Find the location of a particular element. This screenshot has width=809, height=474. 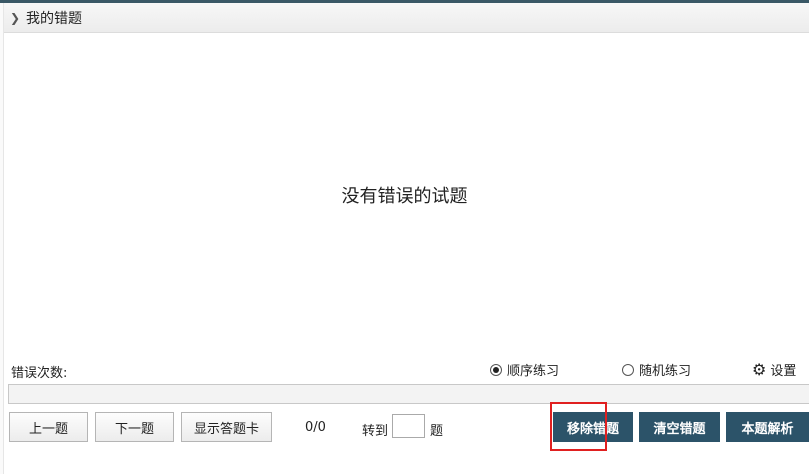

settings-button: ⚙ 设置 is located at coordinates (774, 369).